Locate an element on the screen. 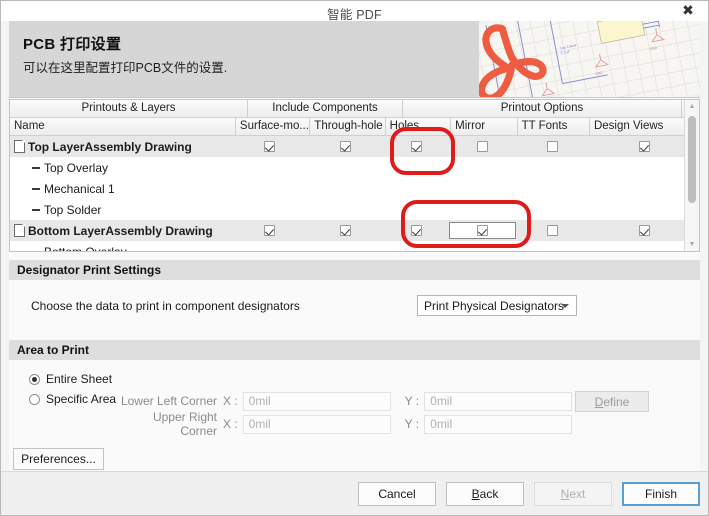  table-row: Top Overlay is located at coordinates (354, 167).